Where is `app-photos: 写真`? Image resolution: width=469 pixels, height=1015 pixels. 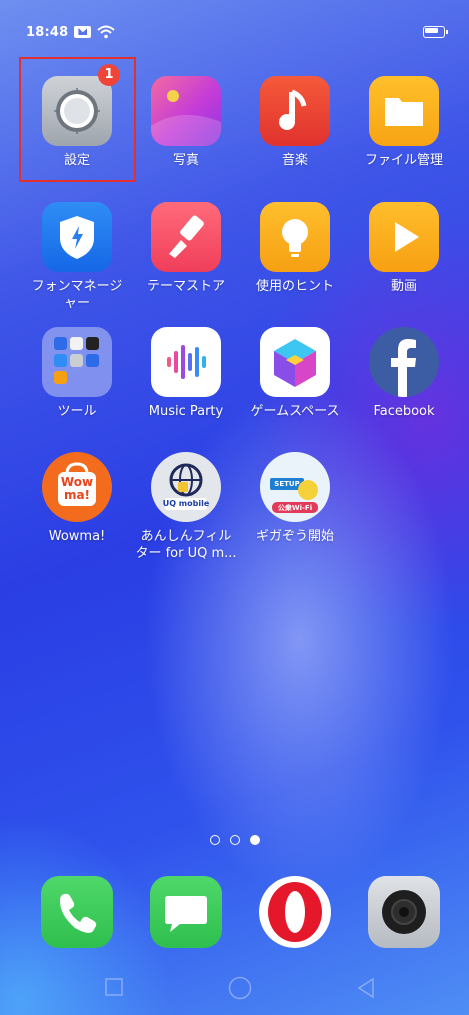
app-photos: 写真 is located at coordinates (186, 122).